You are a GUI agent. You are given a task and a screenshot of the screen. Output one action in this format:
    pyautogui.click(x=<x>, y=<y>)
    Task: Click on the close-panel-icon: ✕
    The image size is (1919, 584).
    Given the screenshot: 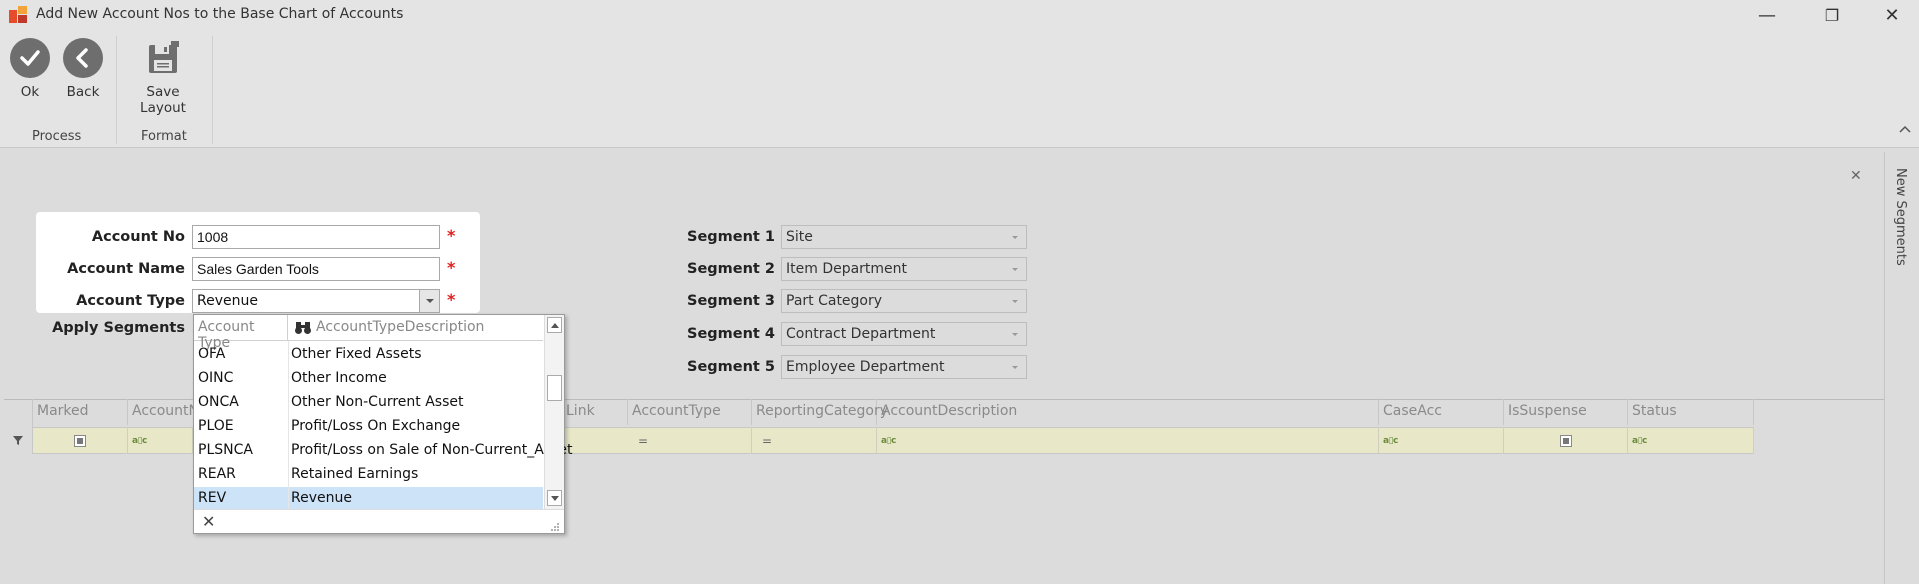 What is the action you would take?
    pyautogui.click(x=1857, y=176)
    